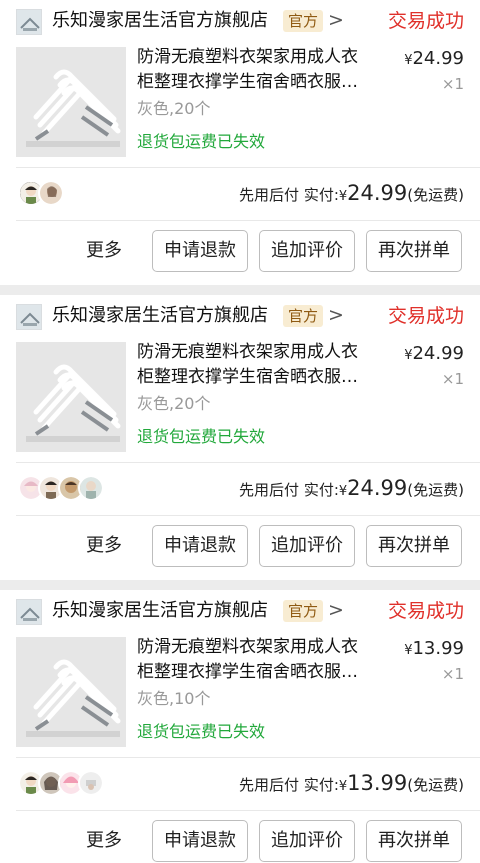 The width and height of the screenshot is (480, 863). What do you see at coordinates (377, 783) in the screenshot?
I see `paid-amount: 13.99` at bounding box center [377, 783].